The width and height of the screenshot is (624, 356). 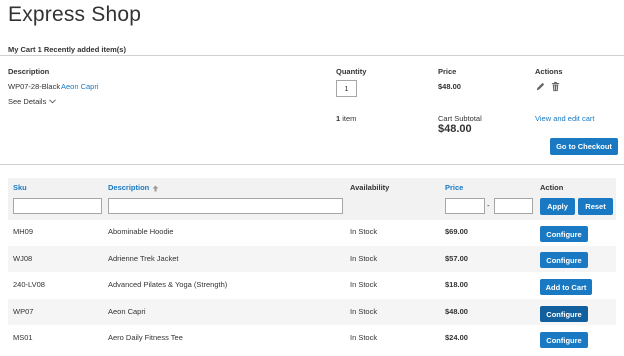 I want to click on cart-items-count-label: item, so click(x=349, y=118).